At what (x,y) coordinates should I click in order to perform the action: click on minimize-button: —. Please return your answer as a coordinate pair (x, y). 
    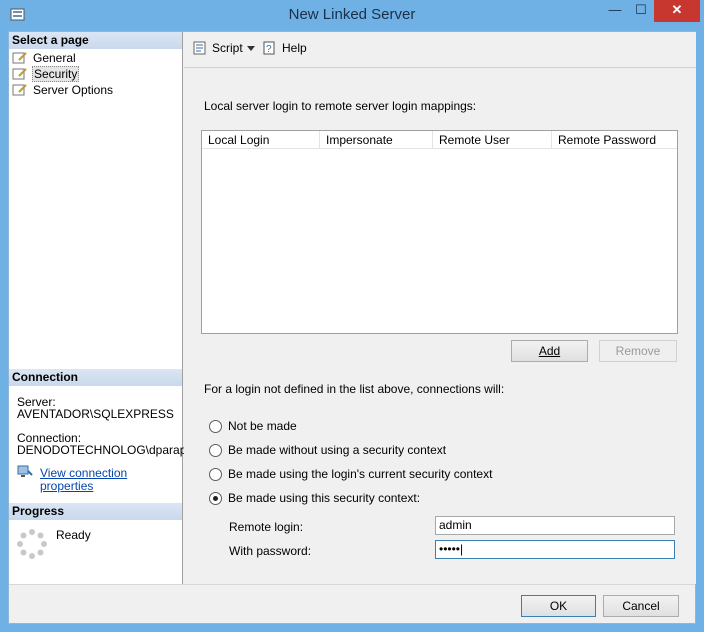
    Looking at the image, I should click on (615, 11).